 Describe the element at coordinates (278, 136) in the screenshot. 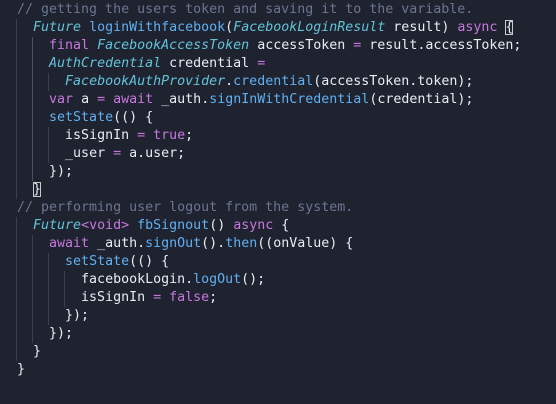

I see `code-line: isSignIn = true;` at that location.